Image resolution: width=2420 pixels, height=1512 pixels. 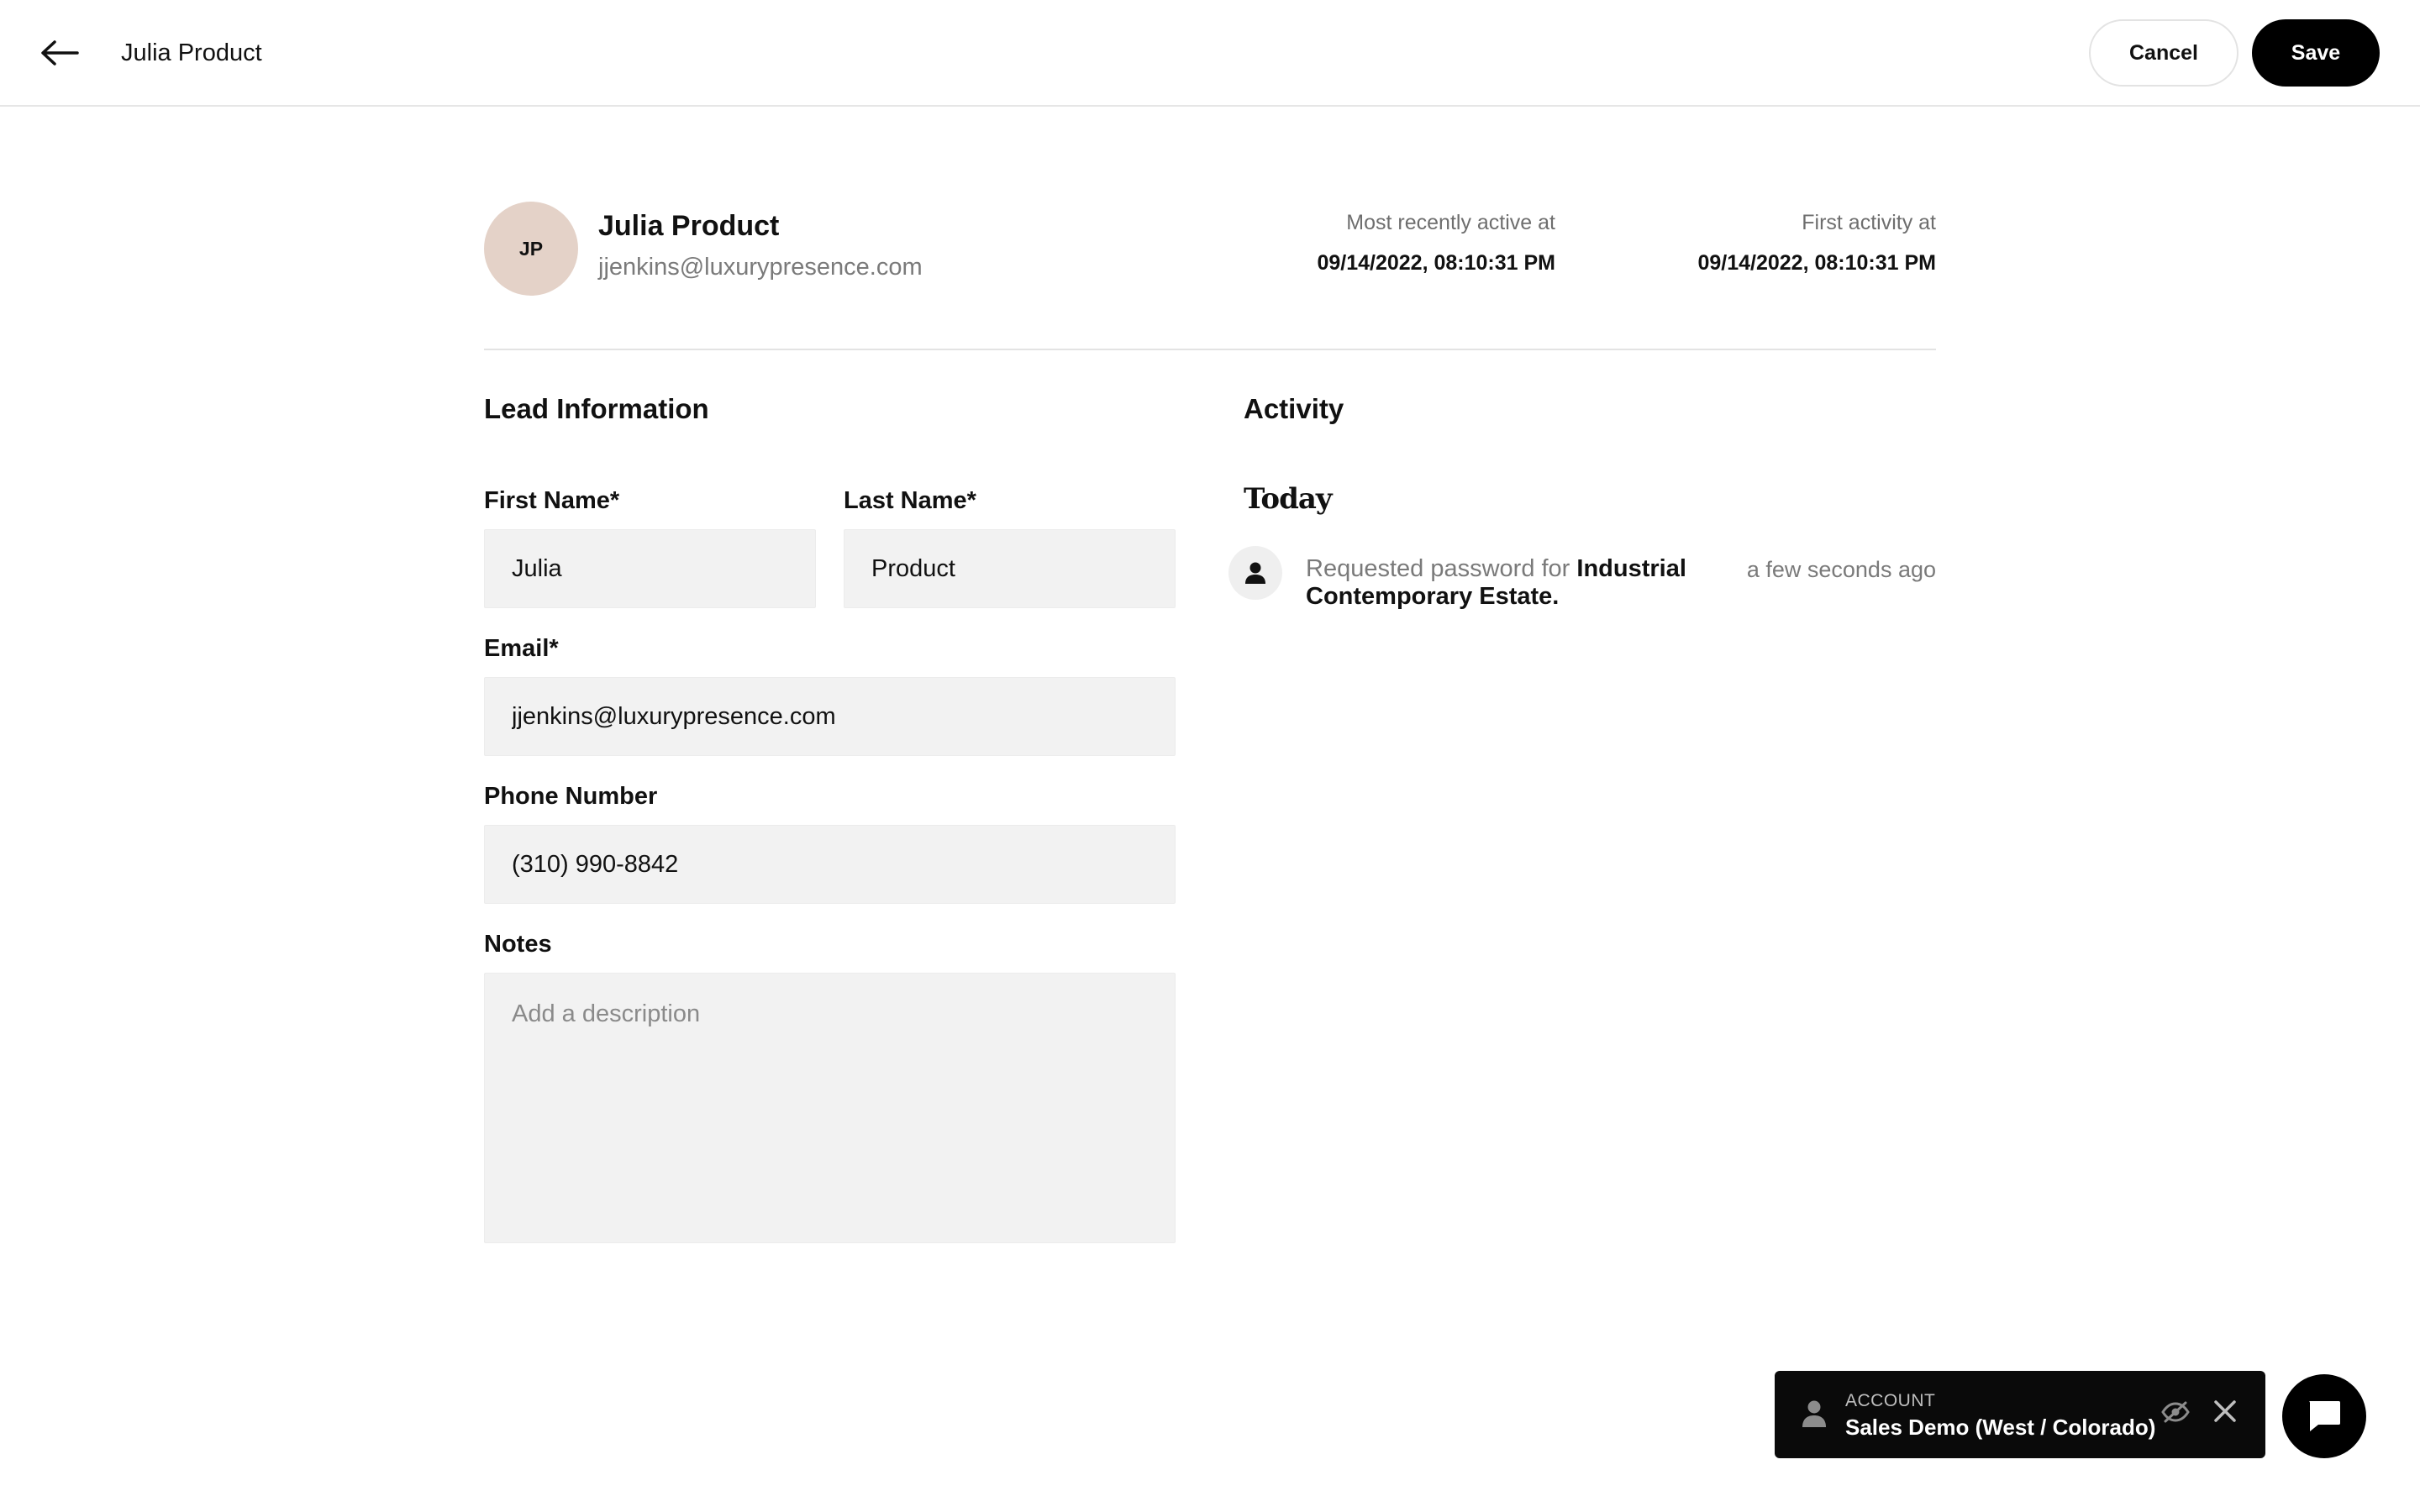 What do you see at coordinates (531, 249) in the screenshot?
I see `avatar: JP` at bounding box center [531, 249].